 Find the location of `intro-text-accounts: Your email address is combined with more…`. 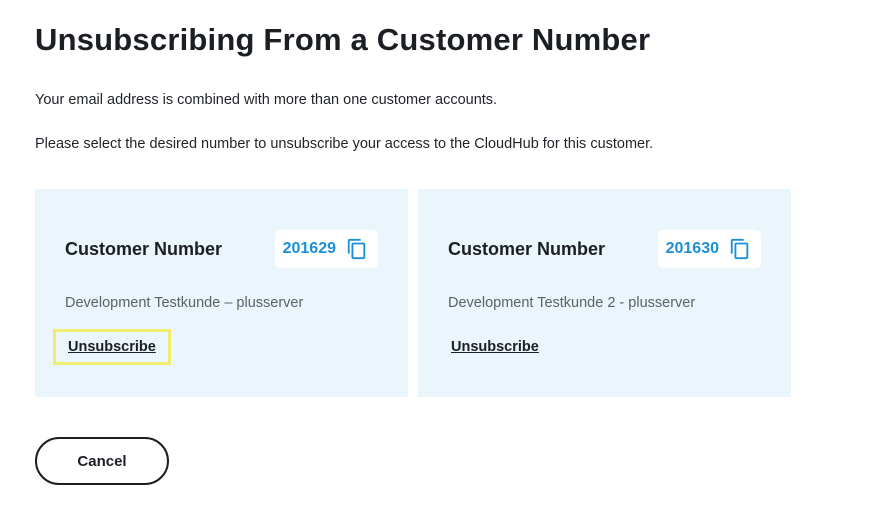

intro-text-accounts: Your email address is combined with more… is located at coordinates (266, 100).